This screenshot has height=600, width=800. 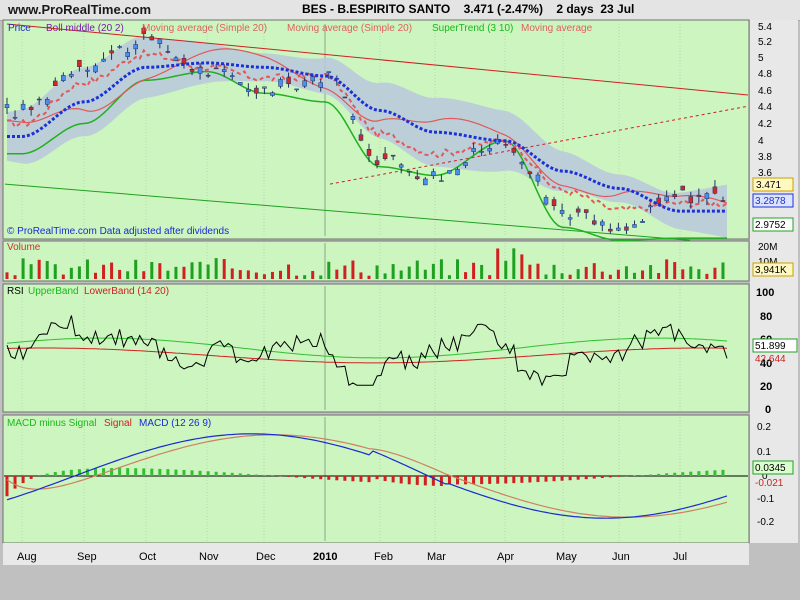 What do you see at coordinates (87, 557) in the screenshot?
I see `x-tick-label: Sep` at bounding box center [87, 557].